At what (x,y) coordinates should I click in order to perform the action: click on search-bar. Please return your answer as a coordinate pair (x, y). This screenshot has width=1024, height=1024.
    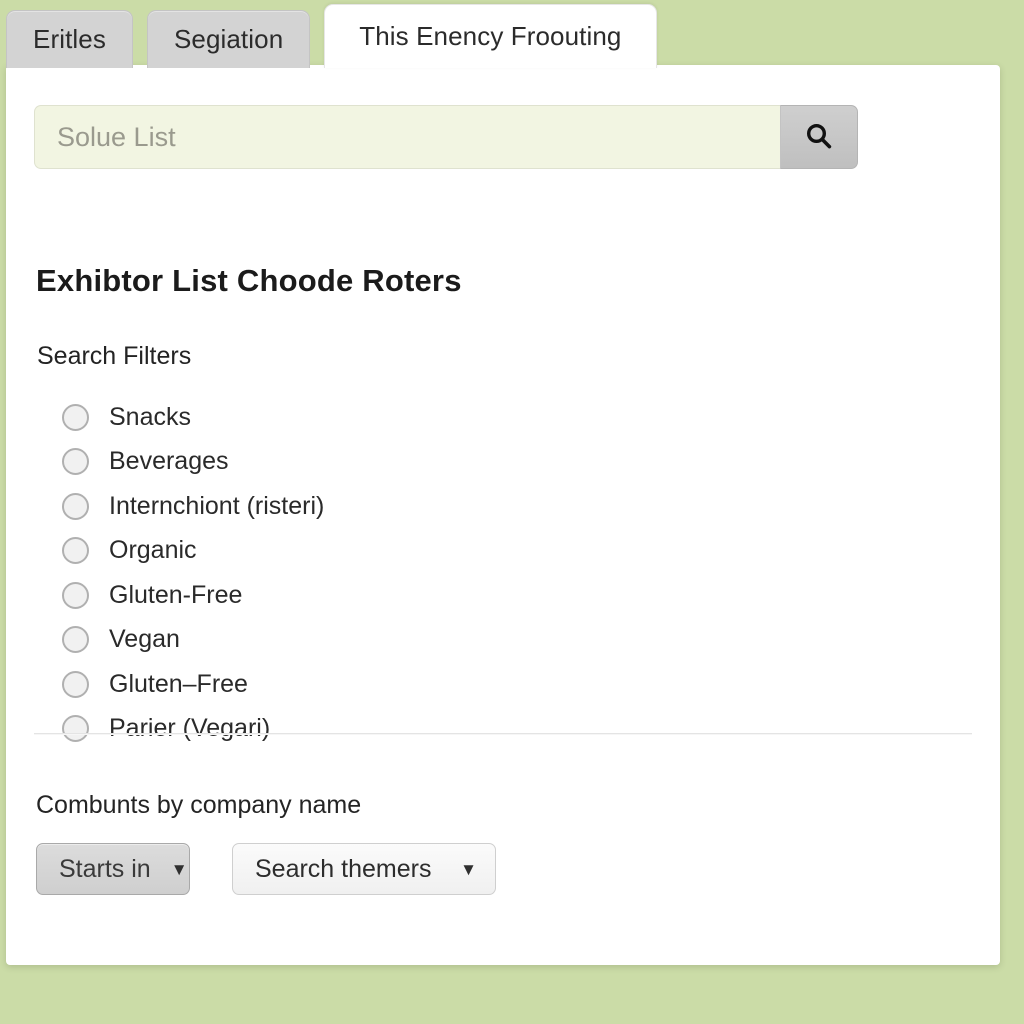
    Looking at the image, I should click on (446, 137).